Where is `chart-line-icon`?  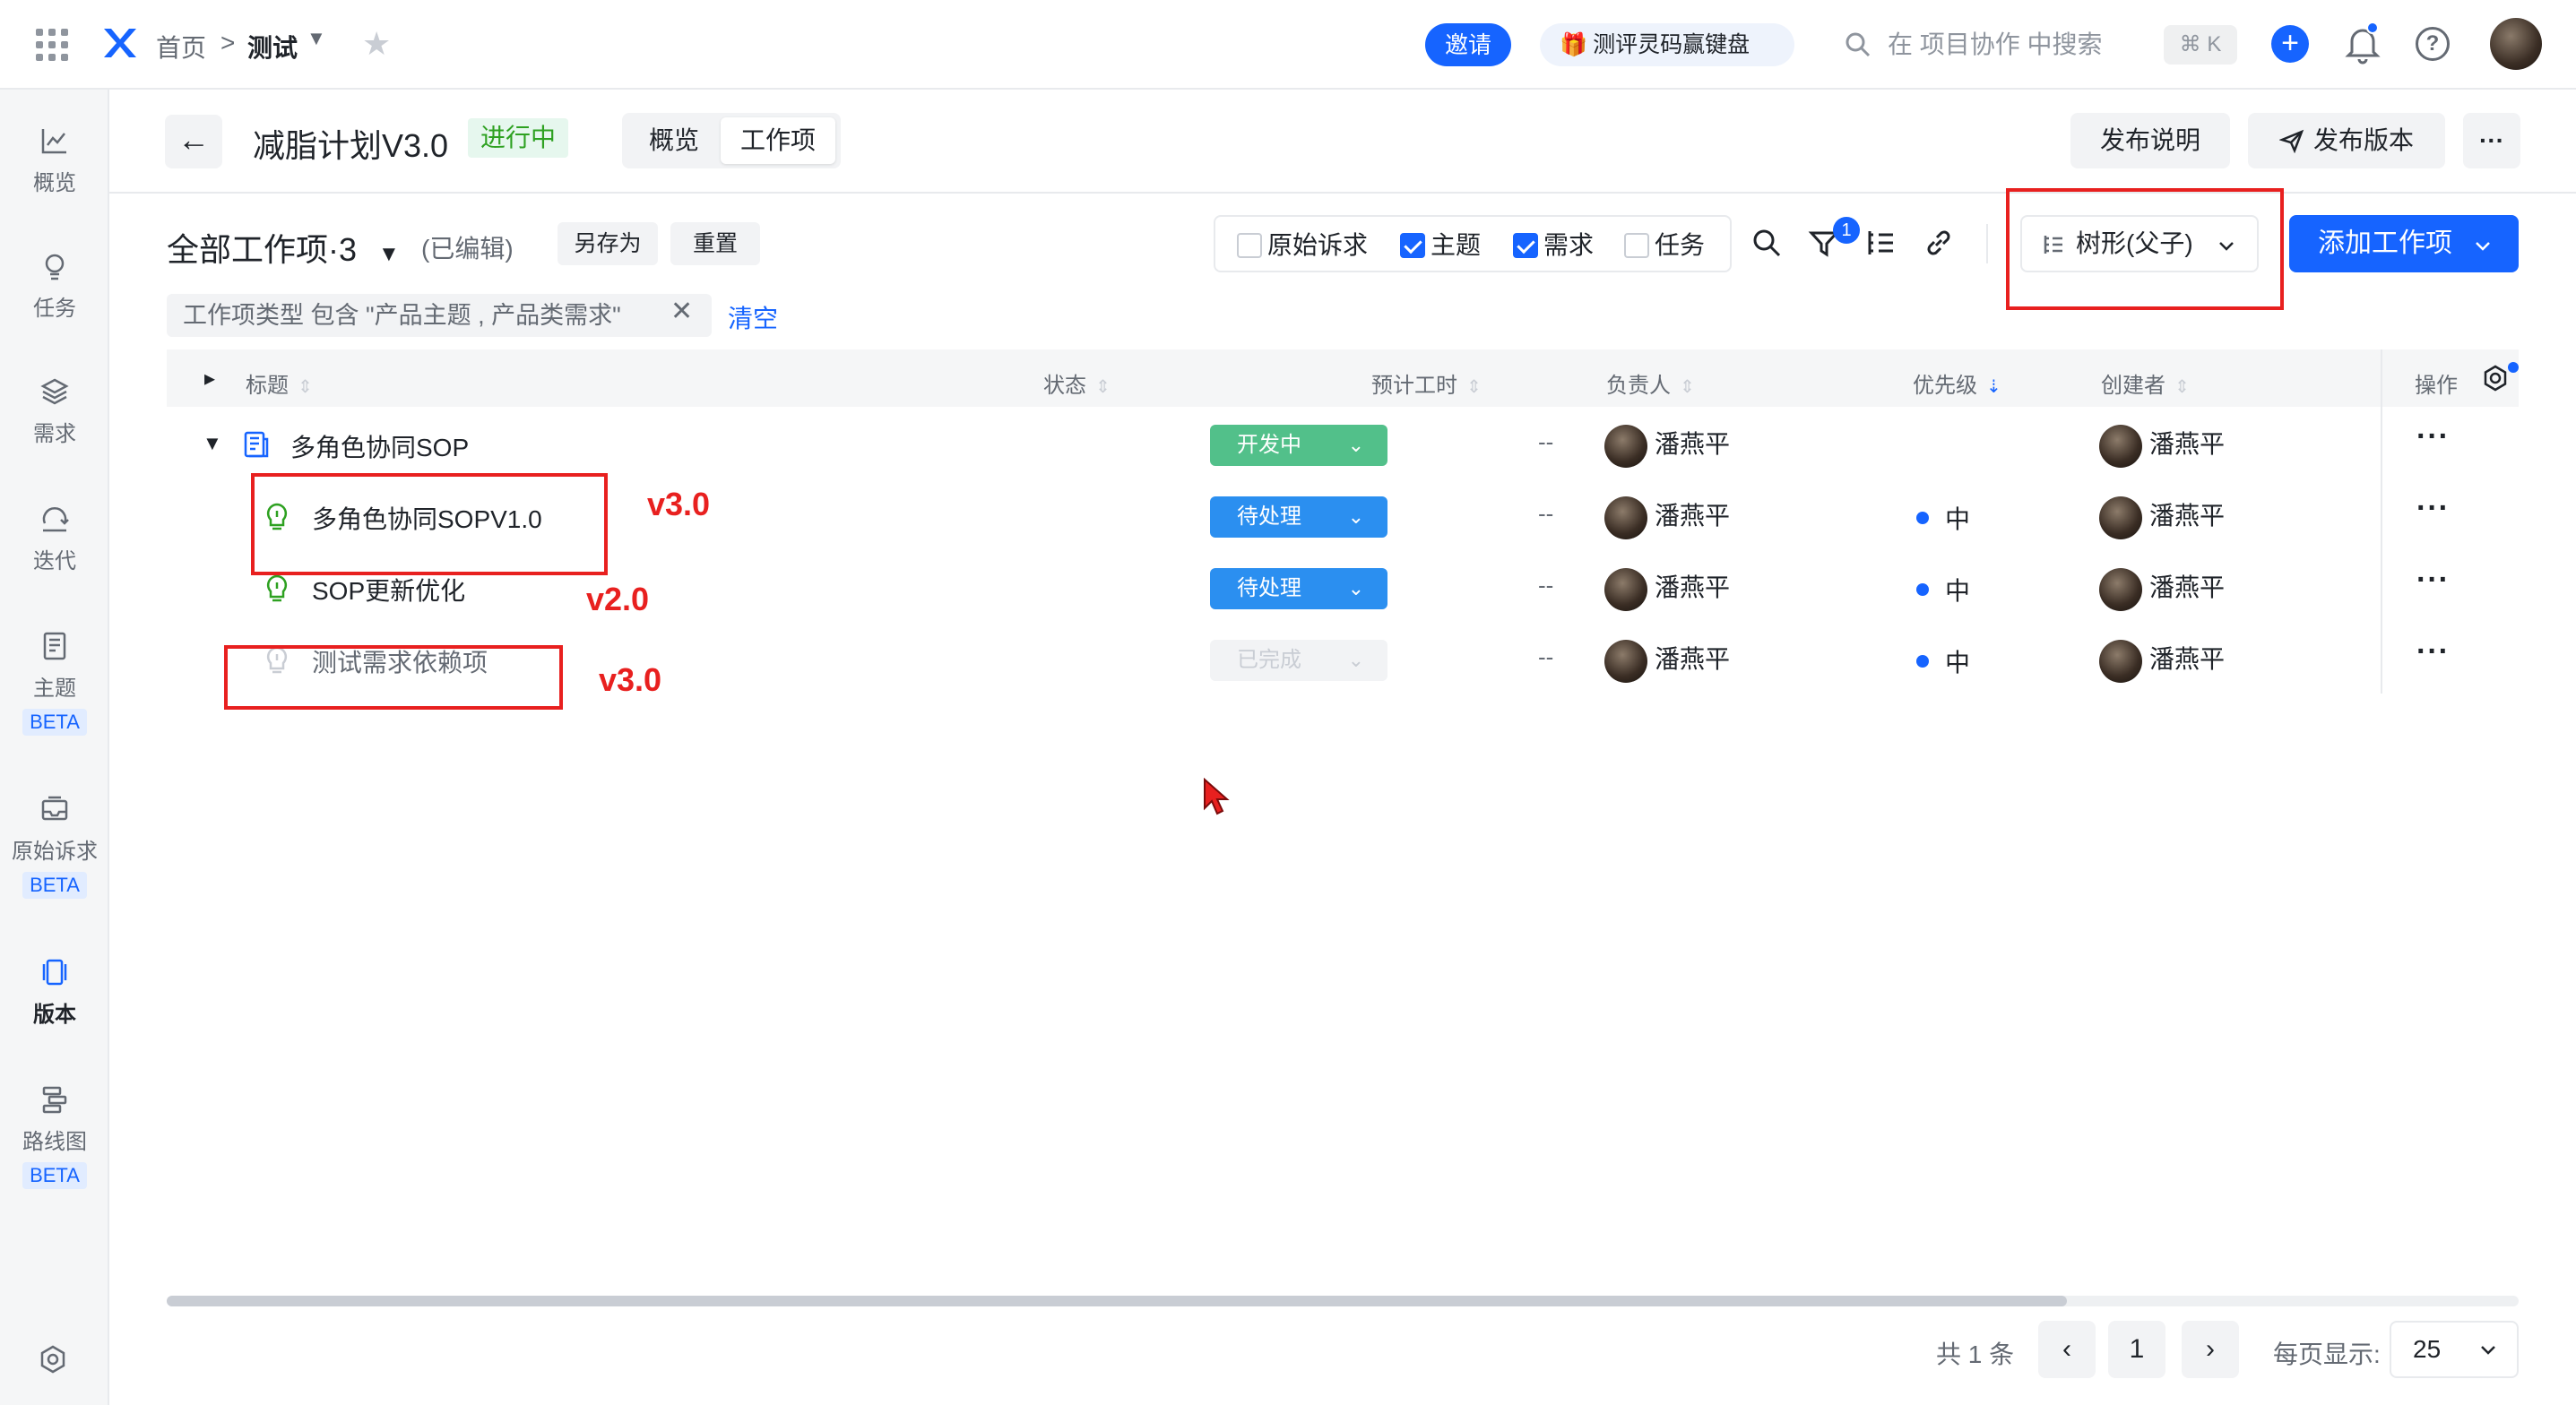
chart-line-icon is located at coordinates (53, 141).